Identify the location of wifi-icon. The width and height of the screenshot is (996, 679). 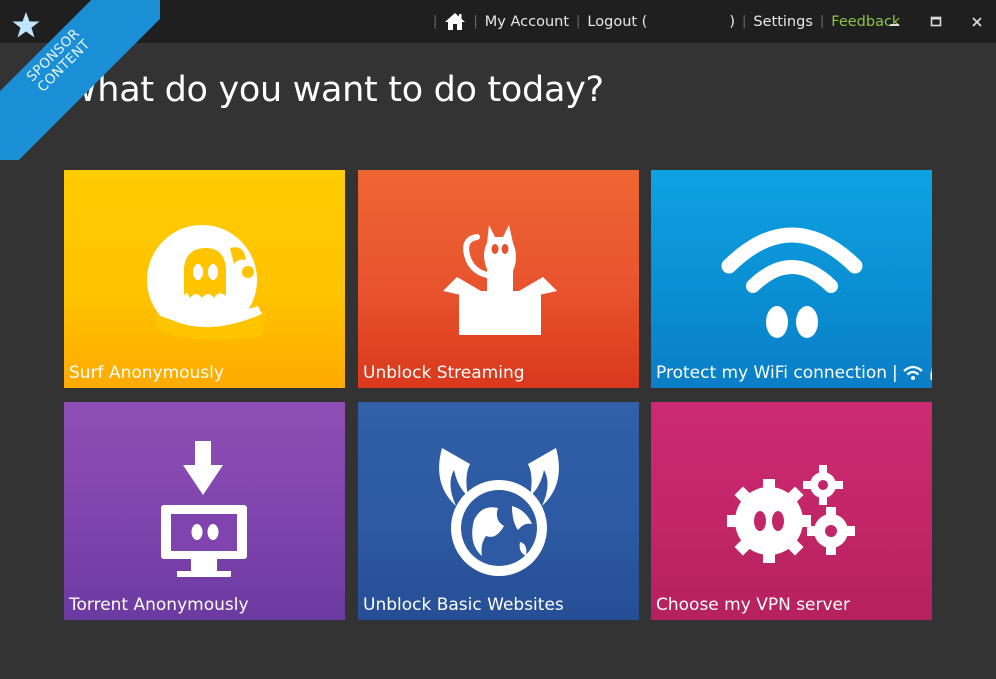
(913, 372).